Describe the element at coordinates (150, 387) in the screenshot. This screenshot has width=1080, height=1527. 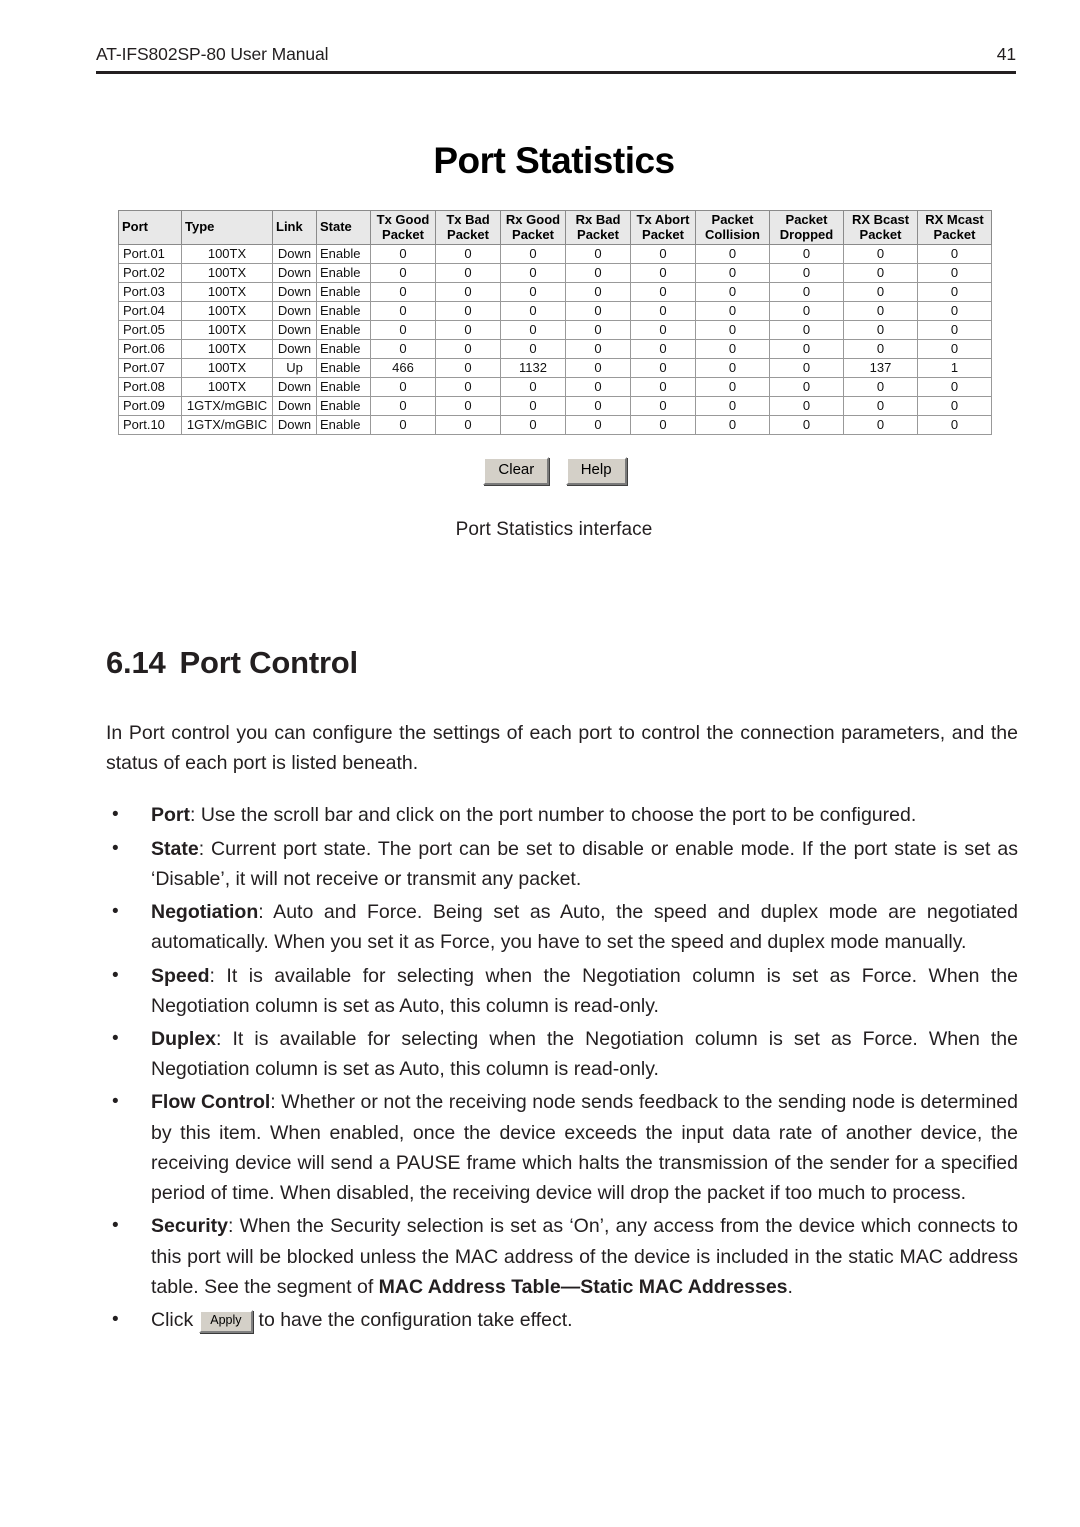
I see `table-cell: Port.08` at that location.